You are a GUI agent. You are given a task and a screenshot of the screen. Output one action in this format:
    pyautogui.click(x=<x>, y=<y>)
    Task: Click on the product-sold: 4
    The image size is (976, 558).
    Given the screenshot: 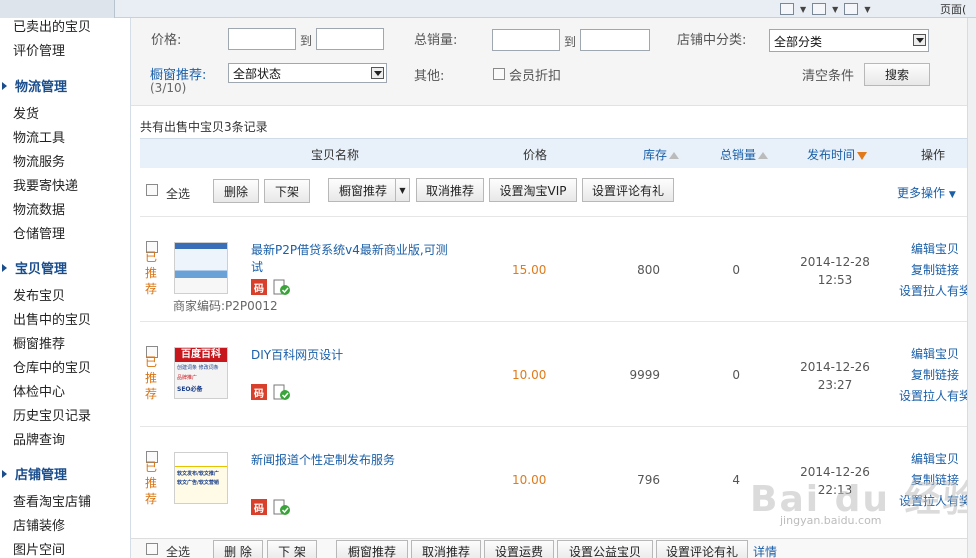 What is the action you would take?
    pyautogui.click(x=736, y=480)
    